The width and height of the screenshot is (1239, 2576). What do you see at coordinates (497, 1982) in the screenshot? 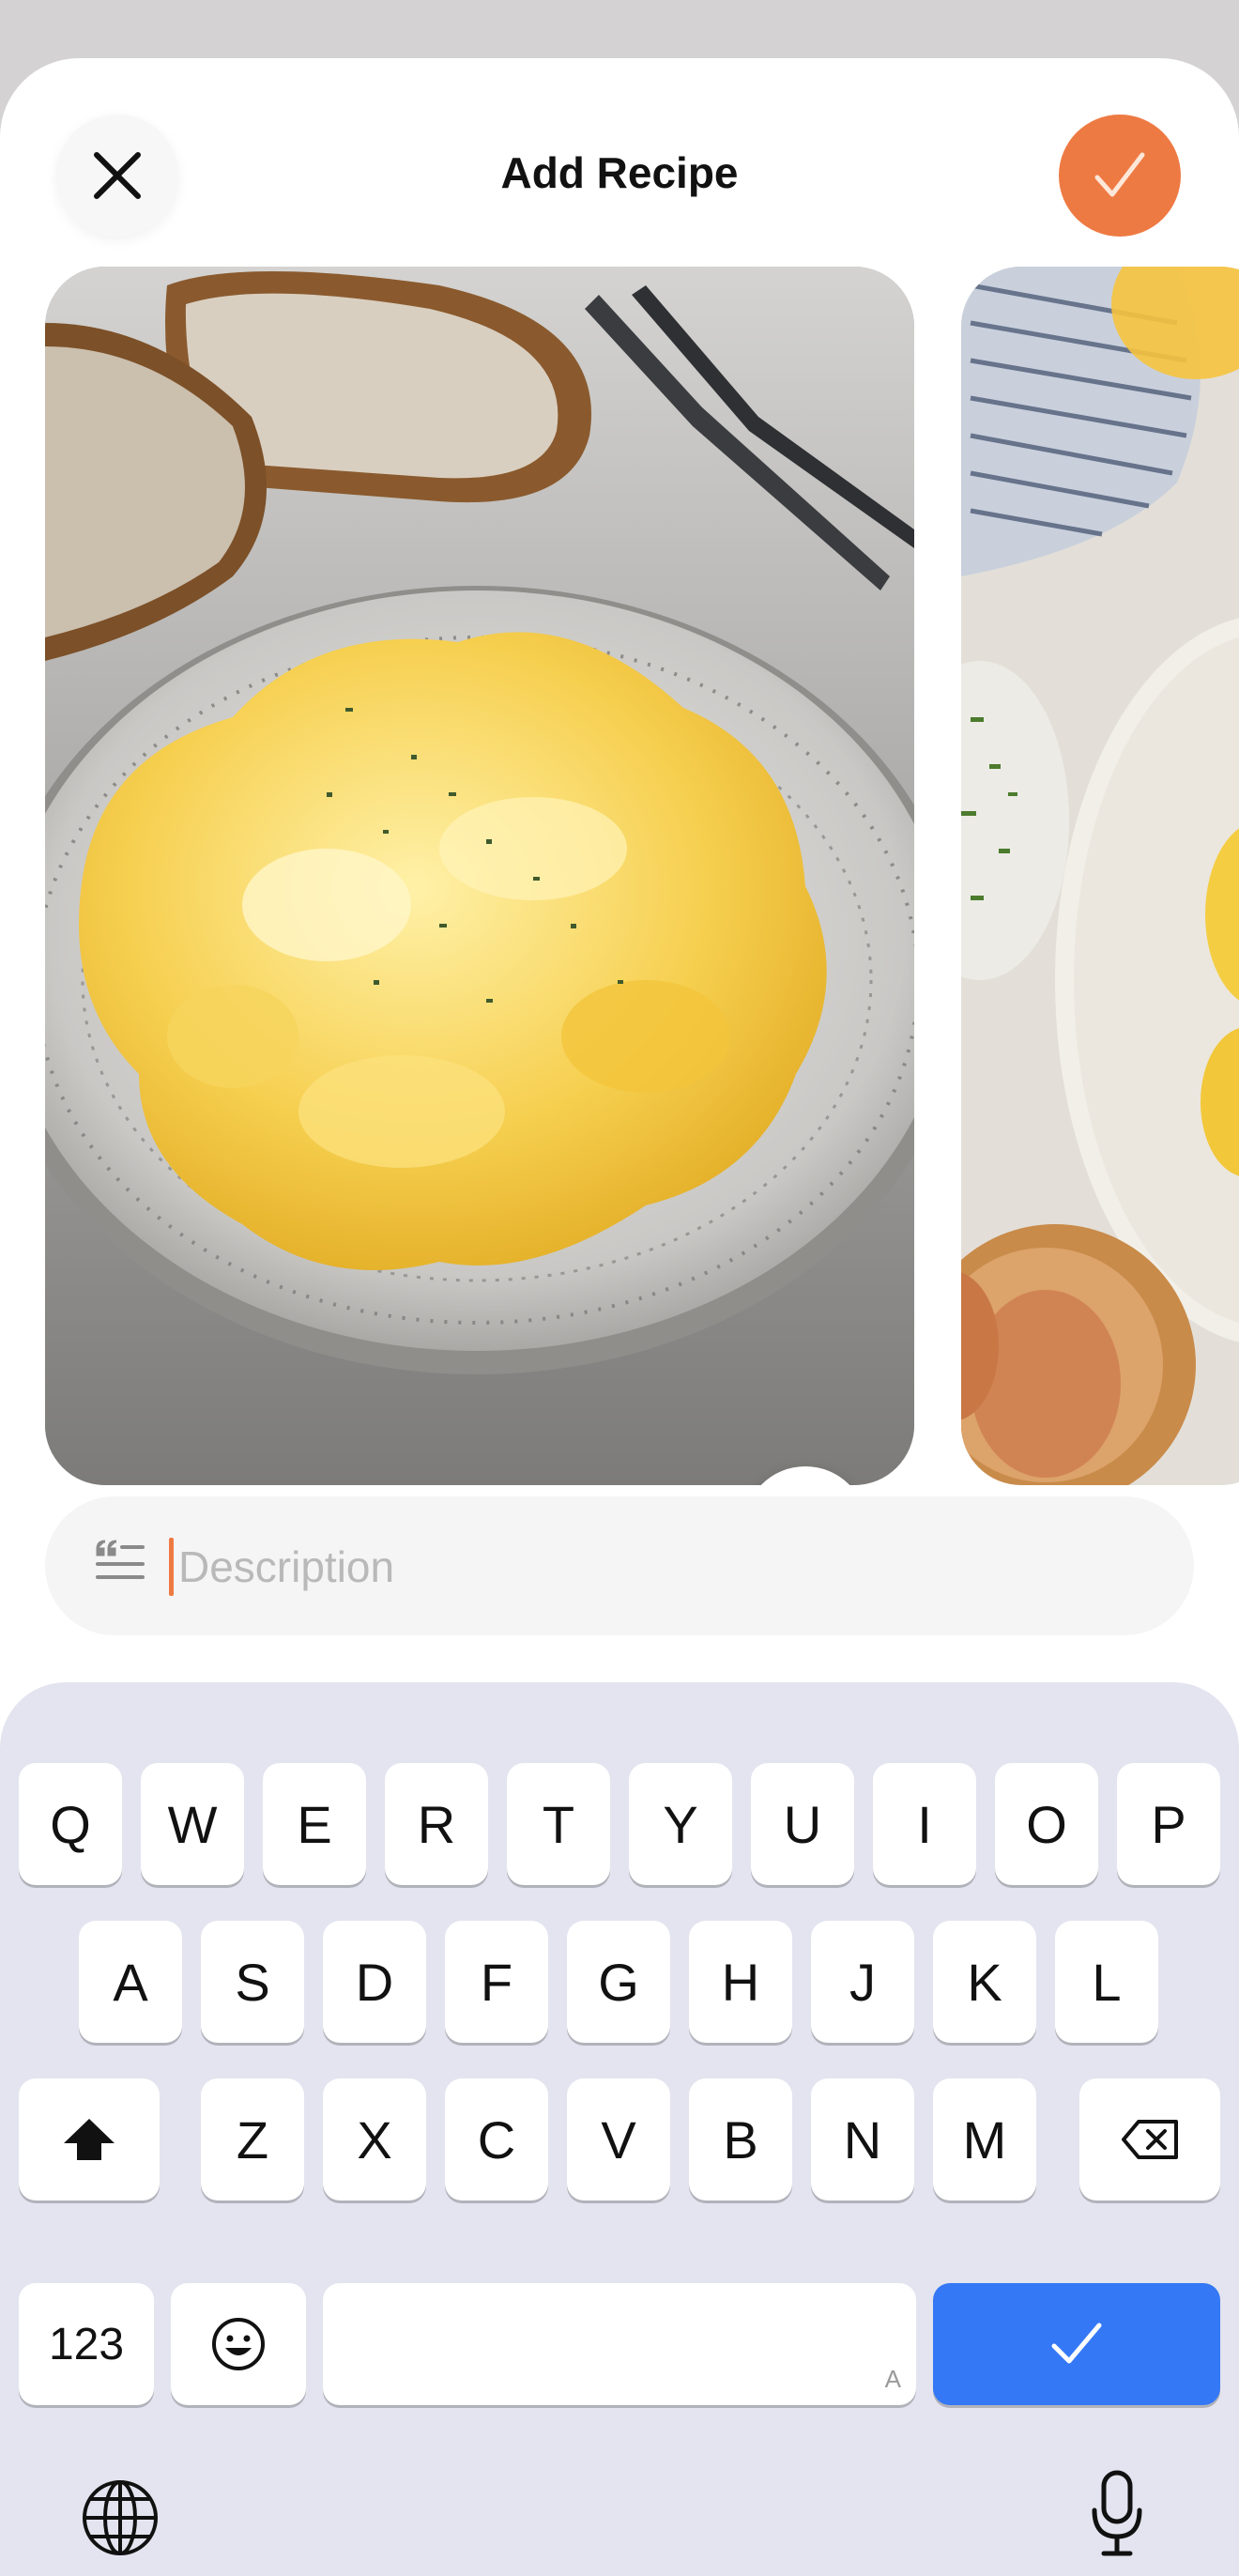
I see `key-f: F` at bounding box center [497, 1982].